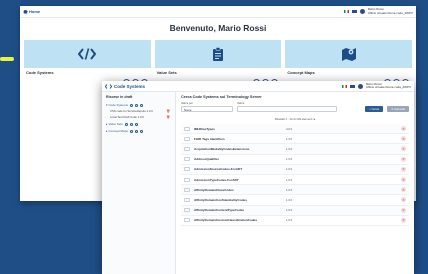 The width and height of the screenshot is (428, 274). I want to click on table-row: FHIR Tags Identifiers 1.0.0 ✕, so click(295, 139).